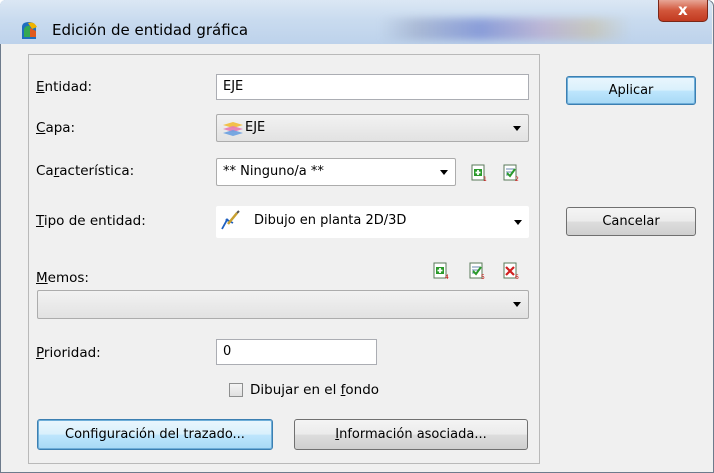  Describe the element at coordinates (64, 87) in the screenshot. I see `entidad-label: Entidad:` at that location.